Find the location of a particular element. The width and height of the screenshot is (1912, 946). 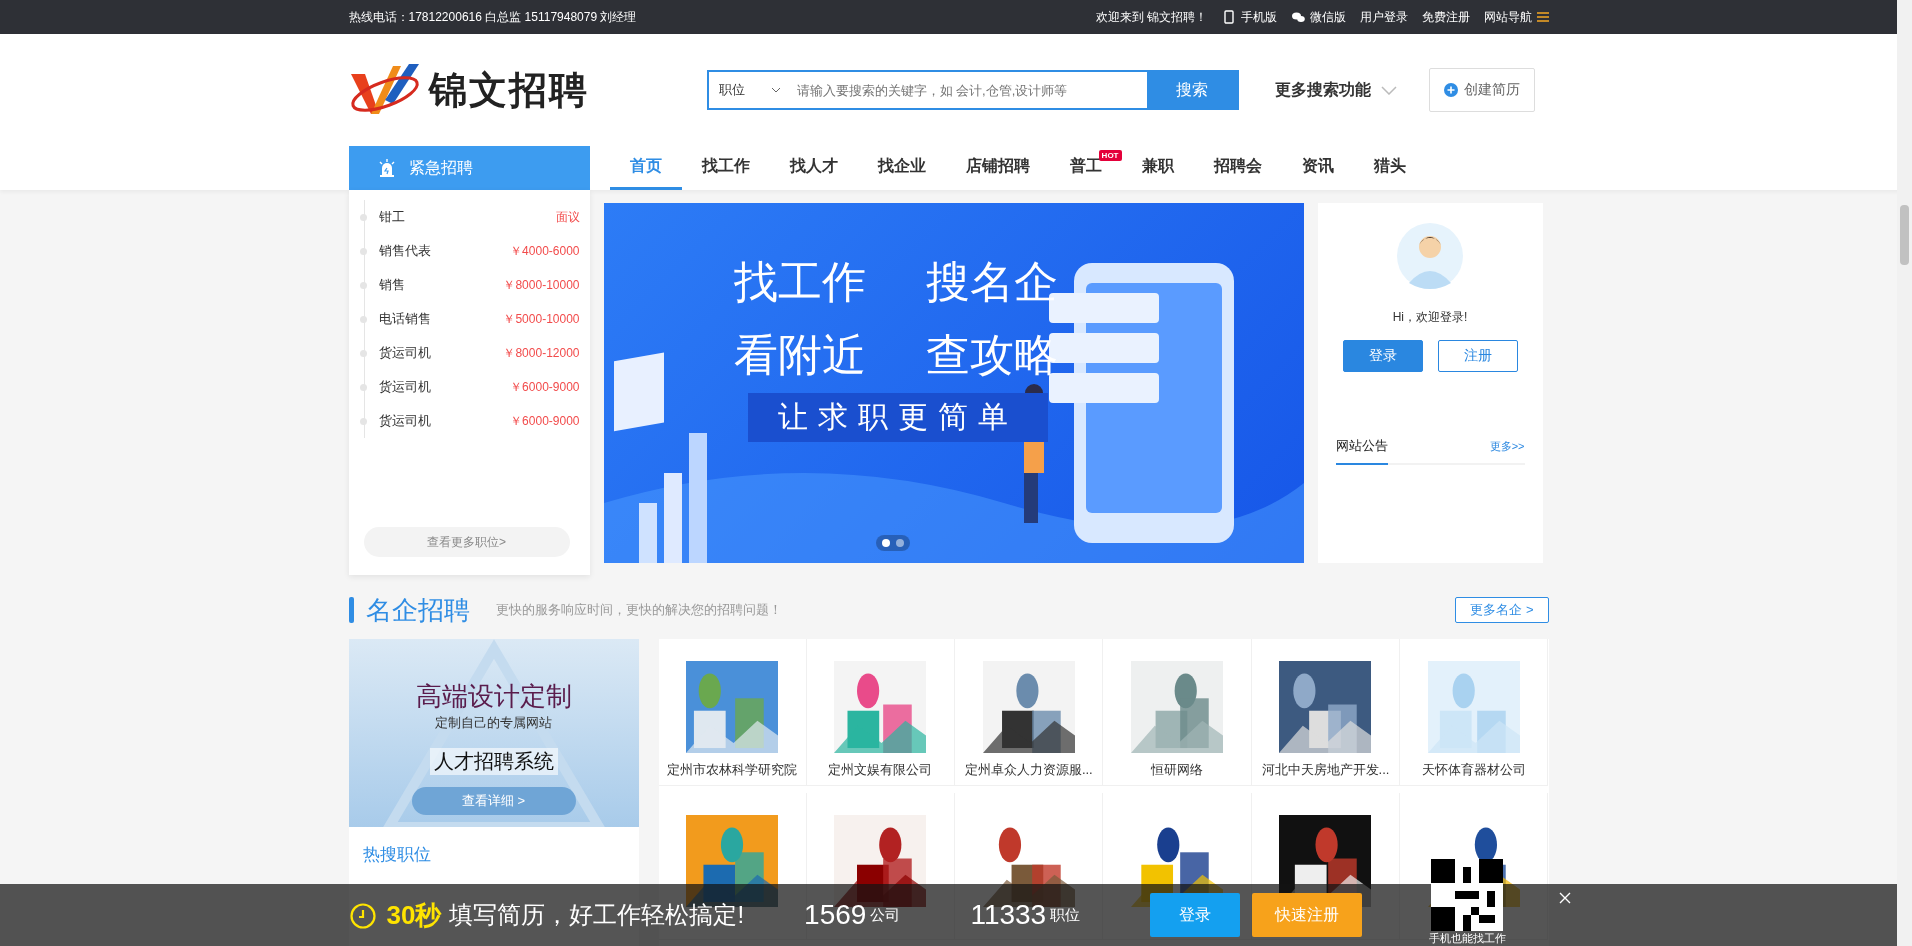

wechat-icon is located at coordinates (1297, 17).